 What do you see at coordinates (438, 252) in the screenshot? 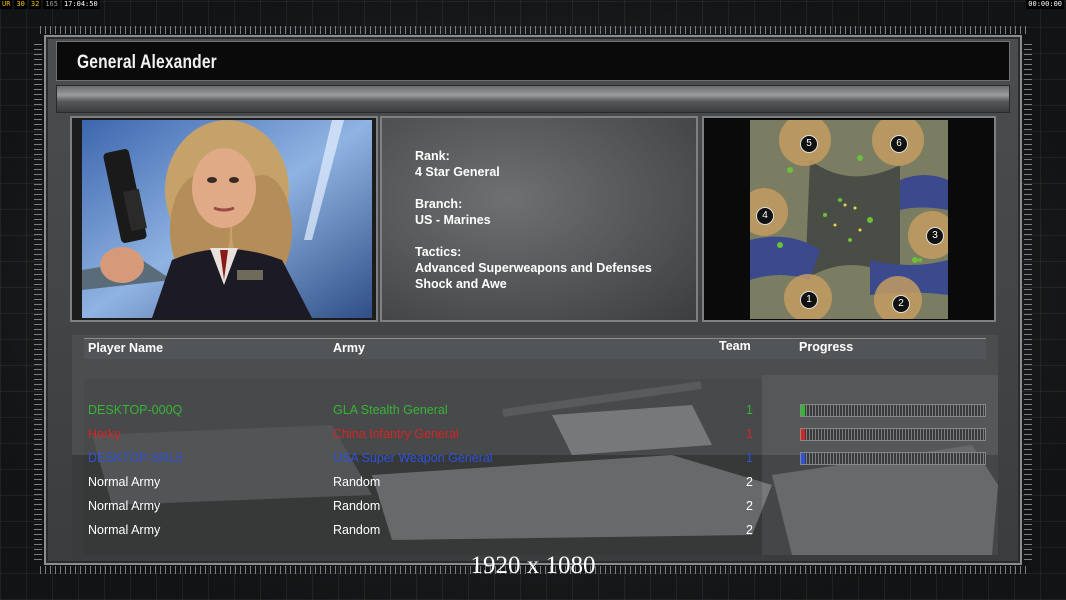
I see `tactics-label: Tactics:` at bounding box center [438, 252].